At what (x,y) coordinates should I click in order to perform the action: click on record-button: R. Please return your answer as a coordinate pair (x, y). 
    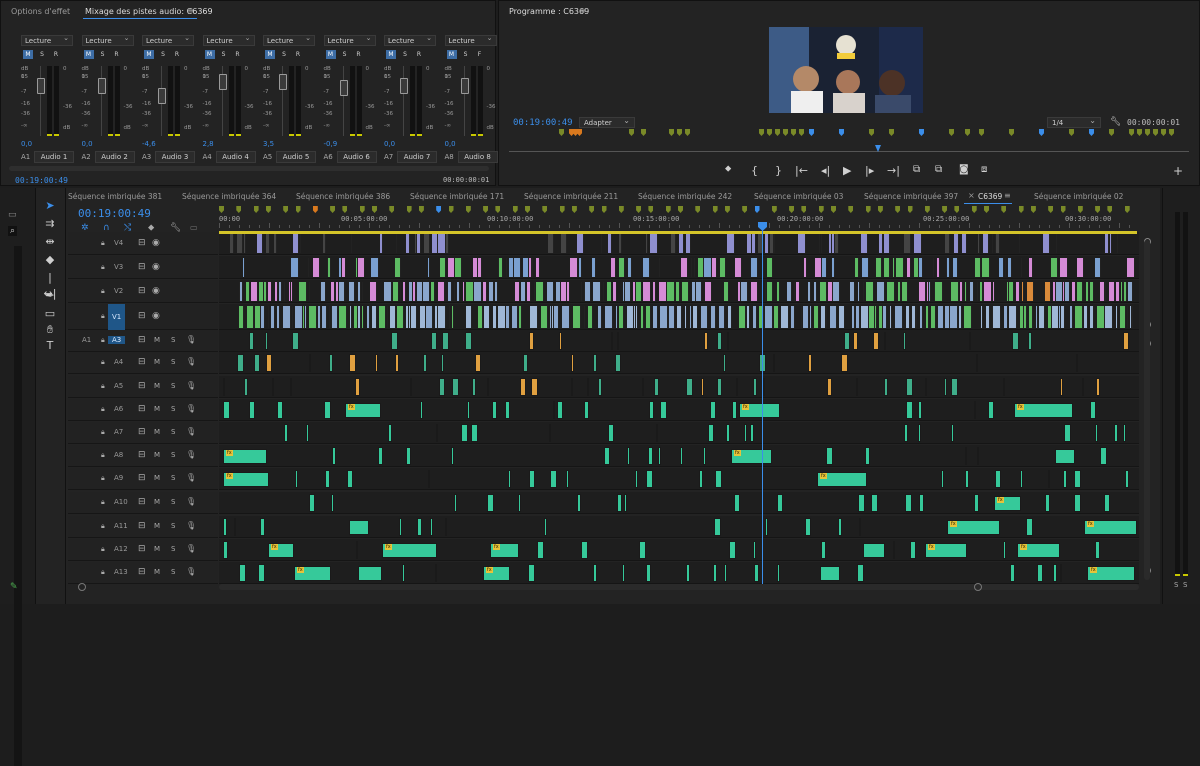
    Looking at the image, I should click on (419, 54).